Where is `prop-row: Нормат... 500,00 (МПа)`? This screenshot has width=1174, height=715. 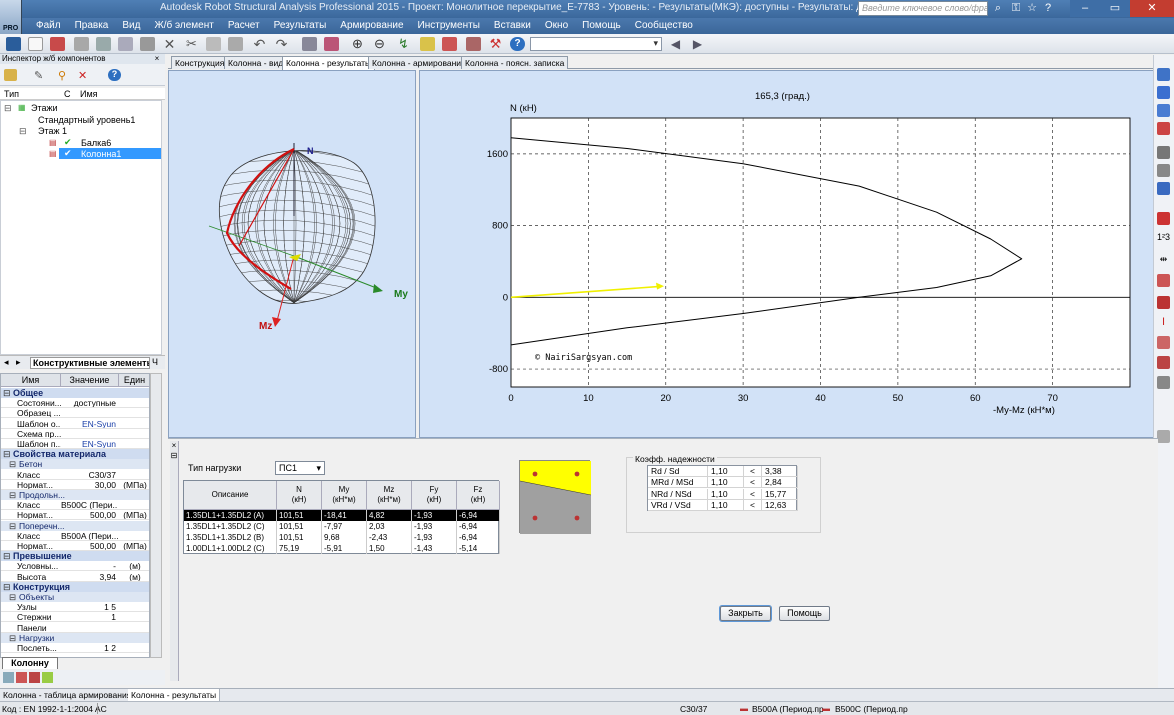 prop-row: Нормат... 500,00 (МПа) is located at coordinates (75, 546).